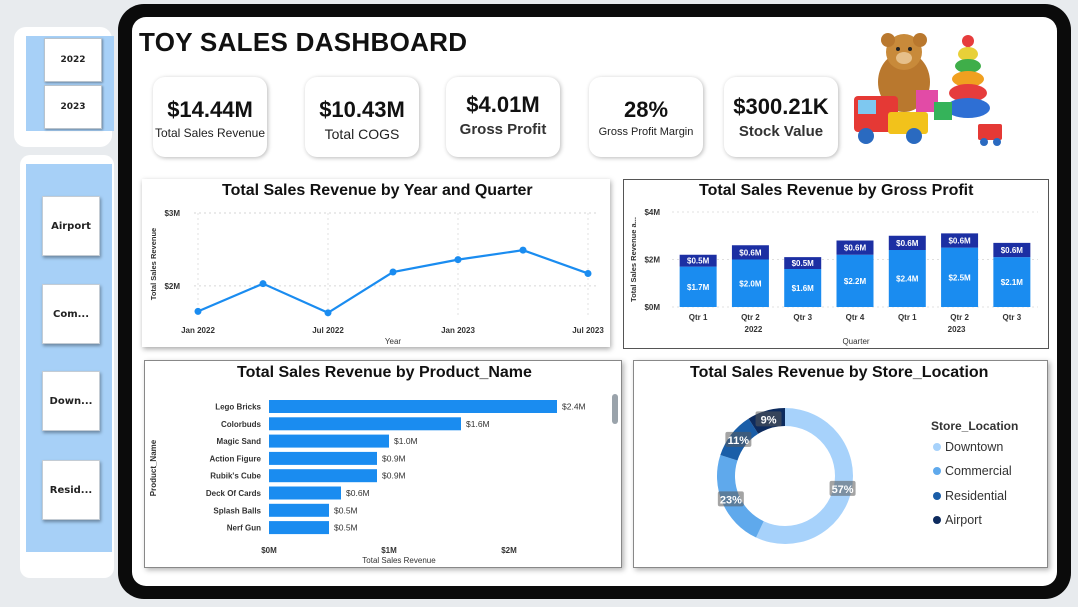 The width and height of the screenshot is (1078, 607). Describe the element at coordinates (238, 407) in the screenshot. I see `y-tick-label: Lego Bricks` at that location.